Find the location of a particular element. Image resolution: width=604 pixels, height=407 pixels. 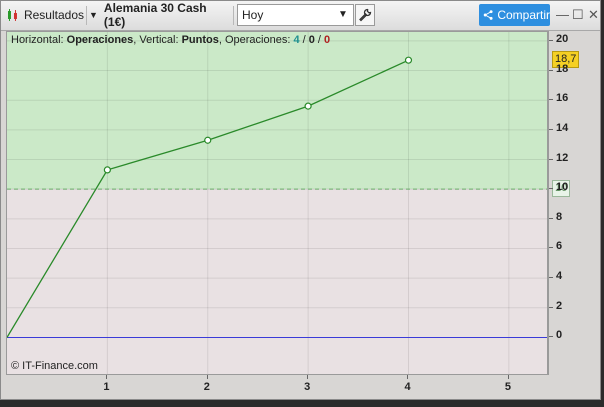

y-tick-label: 6 is located at coordinates (559, 246).